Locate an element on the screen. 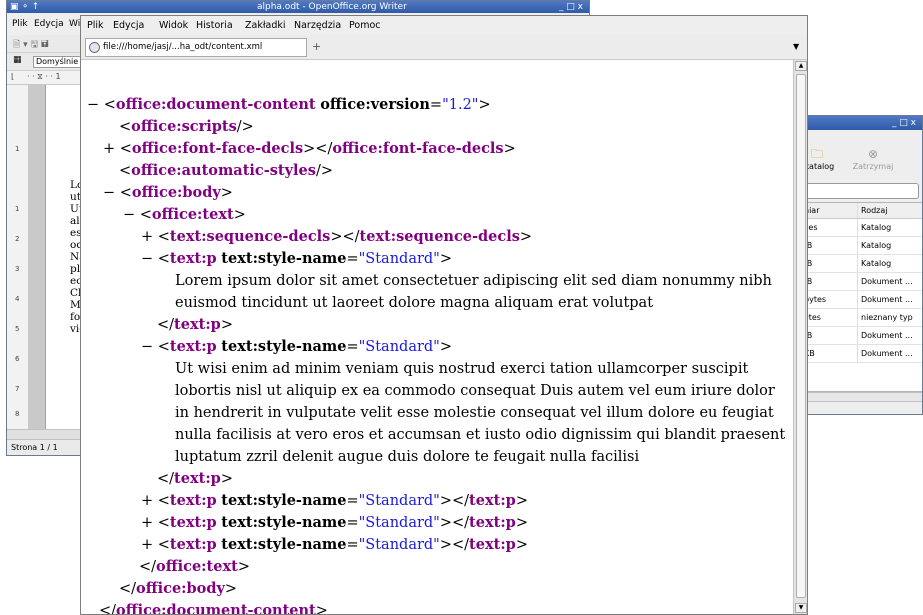 The image size is (923, 615). location-input is located at coordinates (861, 191).